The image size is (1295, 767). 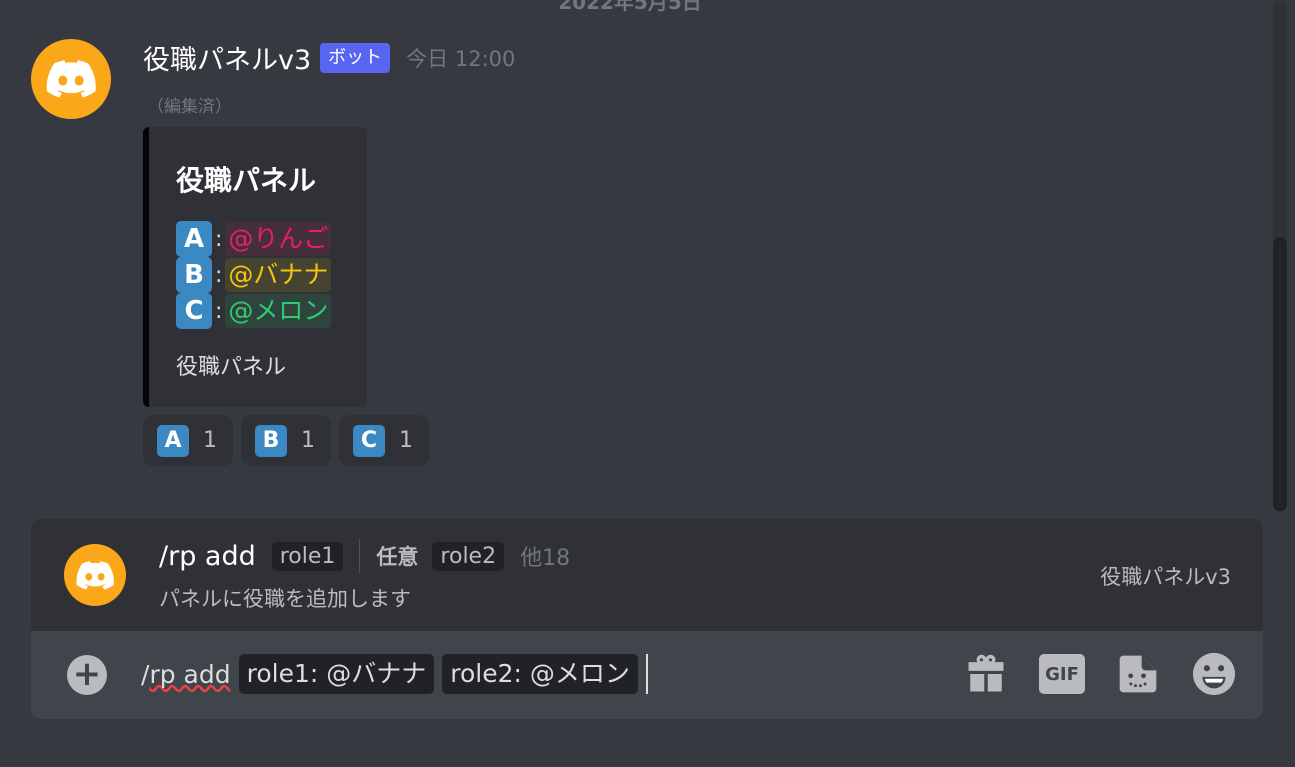 I want to click on sticker-icon, so click(x=1138, y=674).